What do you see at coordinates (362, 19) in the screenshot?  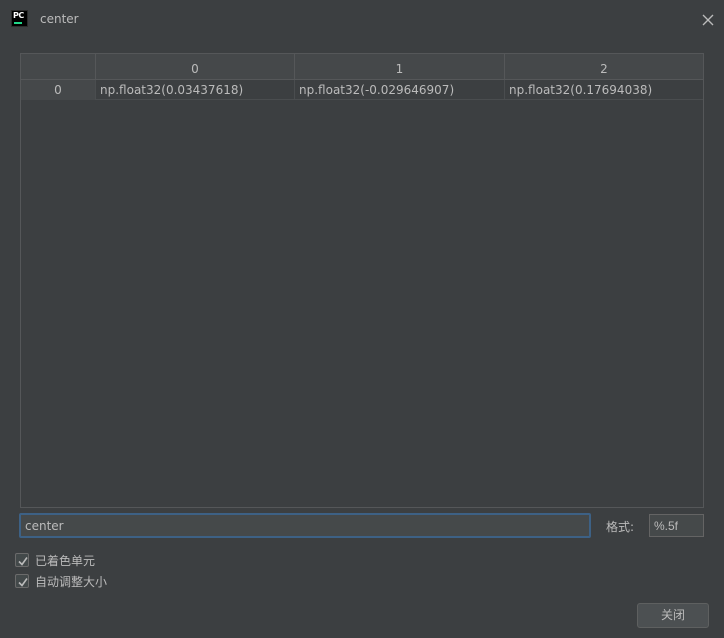 I see `title-bar: PC center` at bounding box center [362, 19].